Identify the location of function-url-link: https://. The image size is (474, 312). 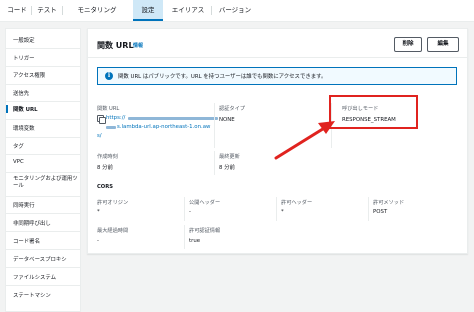
(115, 118).